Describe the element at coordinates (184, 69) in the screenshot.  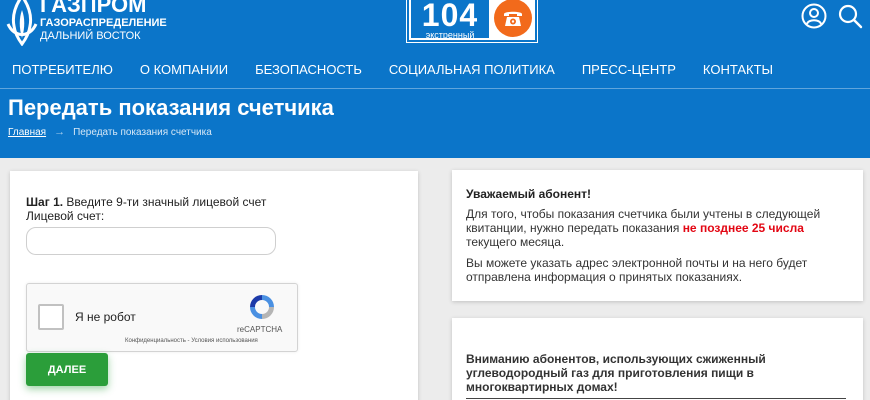
I see `nav-item-about: О КОМПАНИИ` at that location.